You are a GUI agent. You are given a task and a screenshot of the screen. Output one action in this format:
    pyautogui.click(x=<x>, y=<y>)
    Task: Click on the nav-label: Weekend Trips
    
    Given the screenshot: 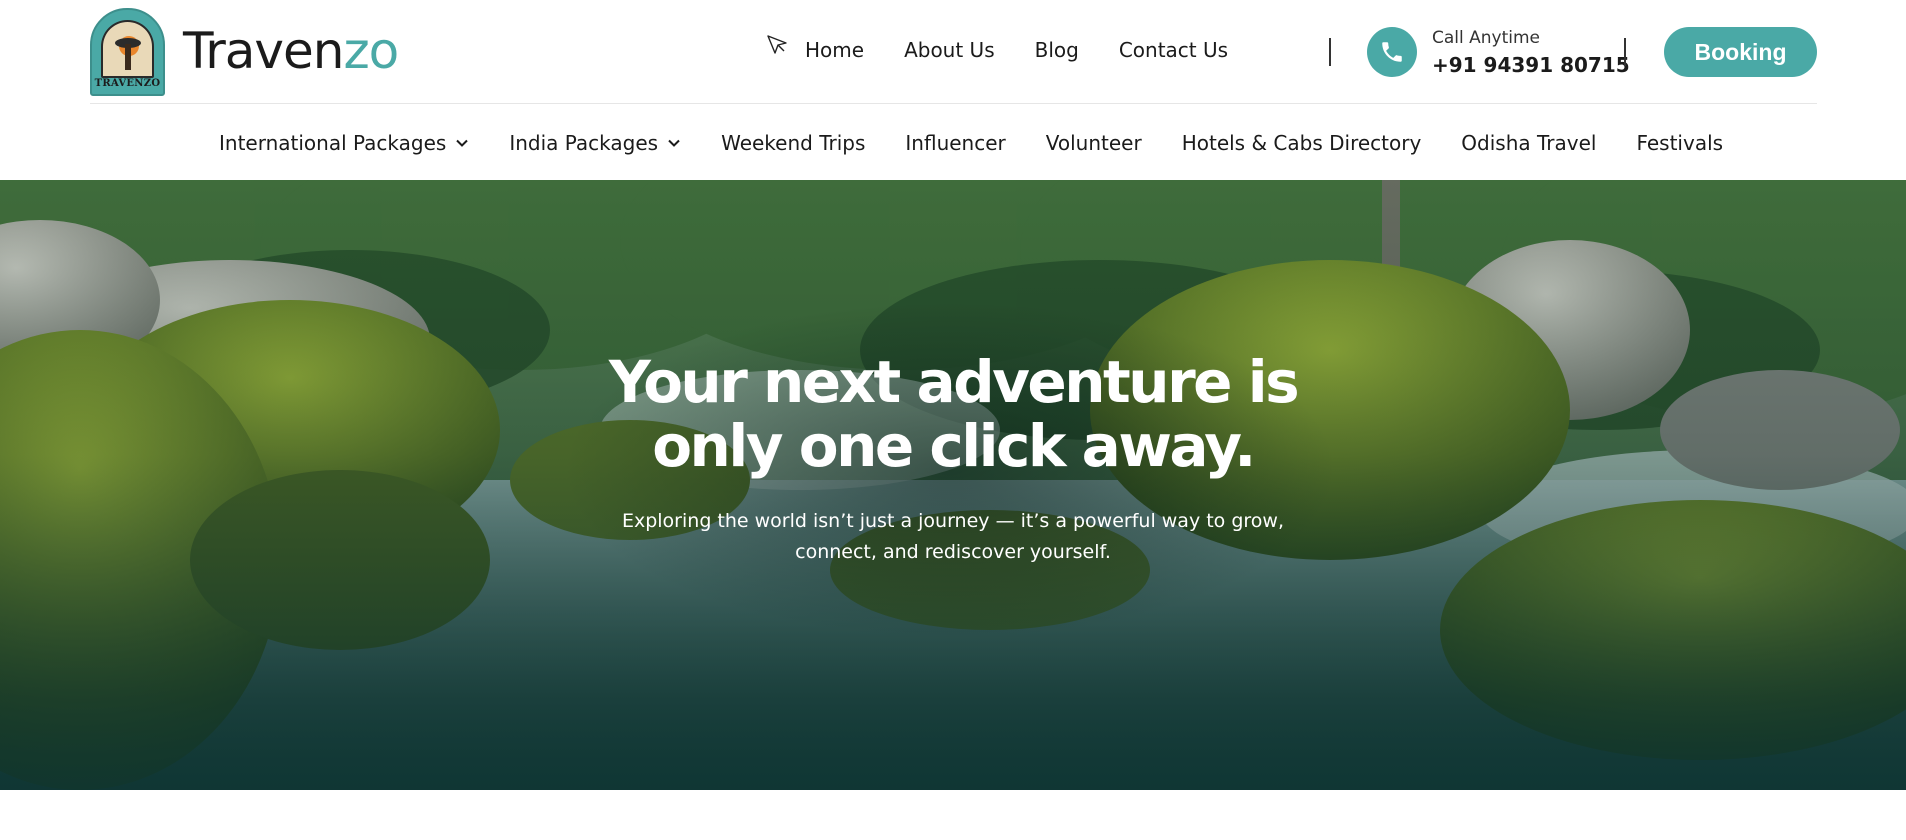 What is the action you would take?
    pyautogui.click(x=793, y=143)
    